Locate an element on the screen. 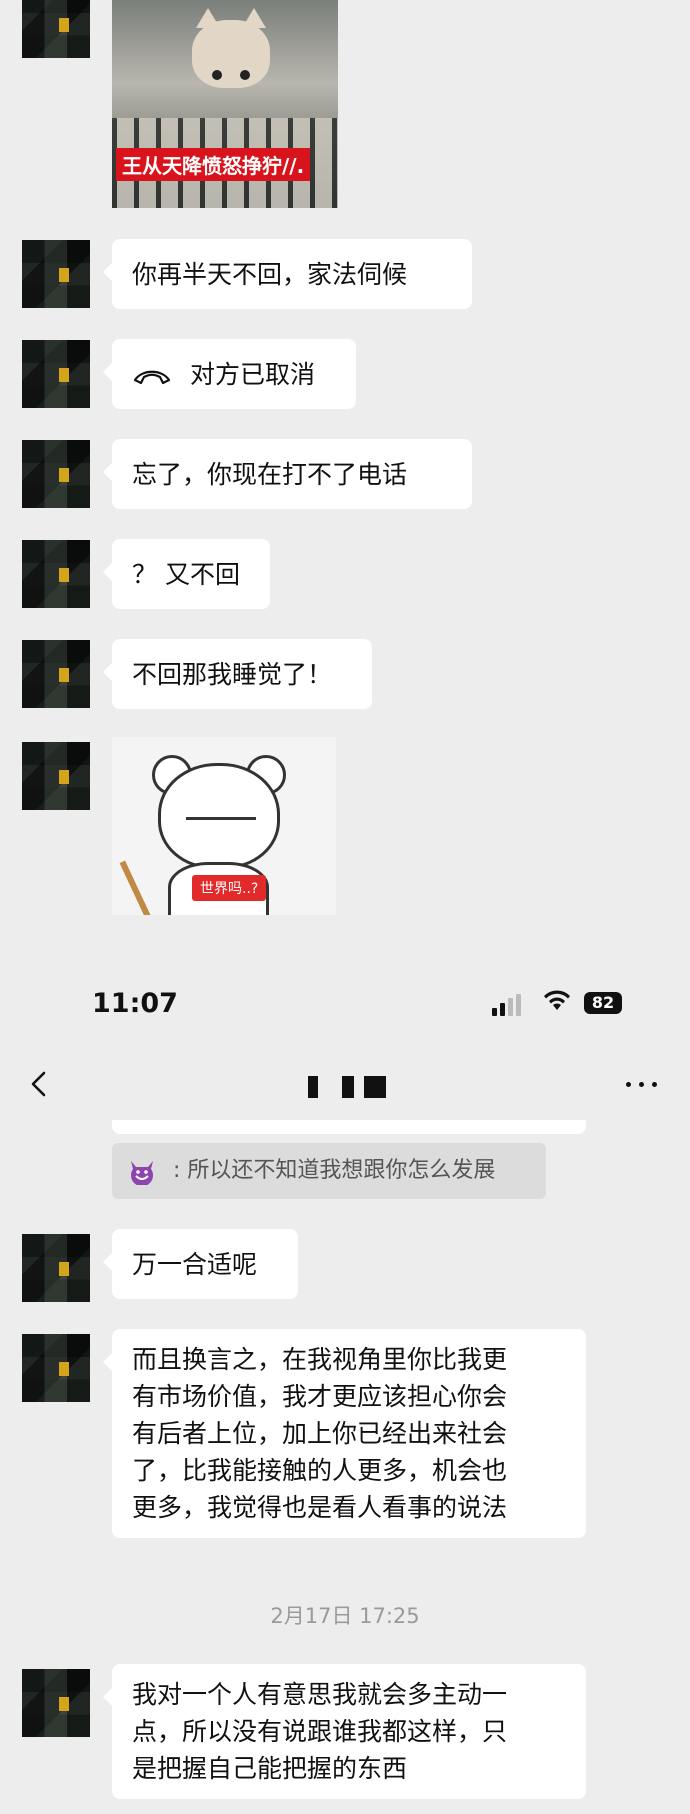 The height and width of the screenshot is (1814, 690). message-text: 忘了，你现在打不了电话 is located at coordinates (270, 474).